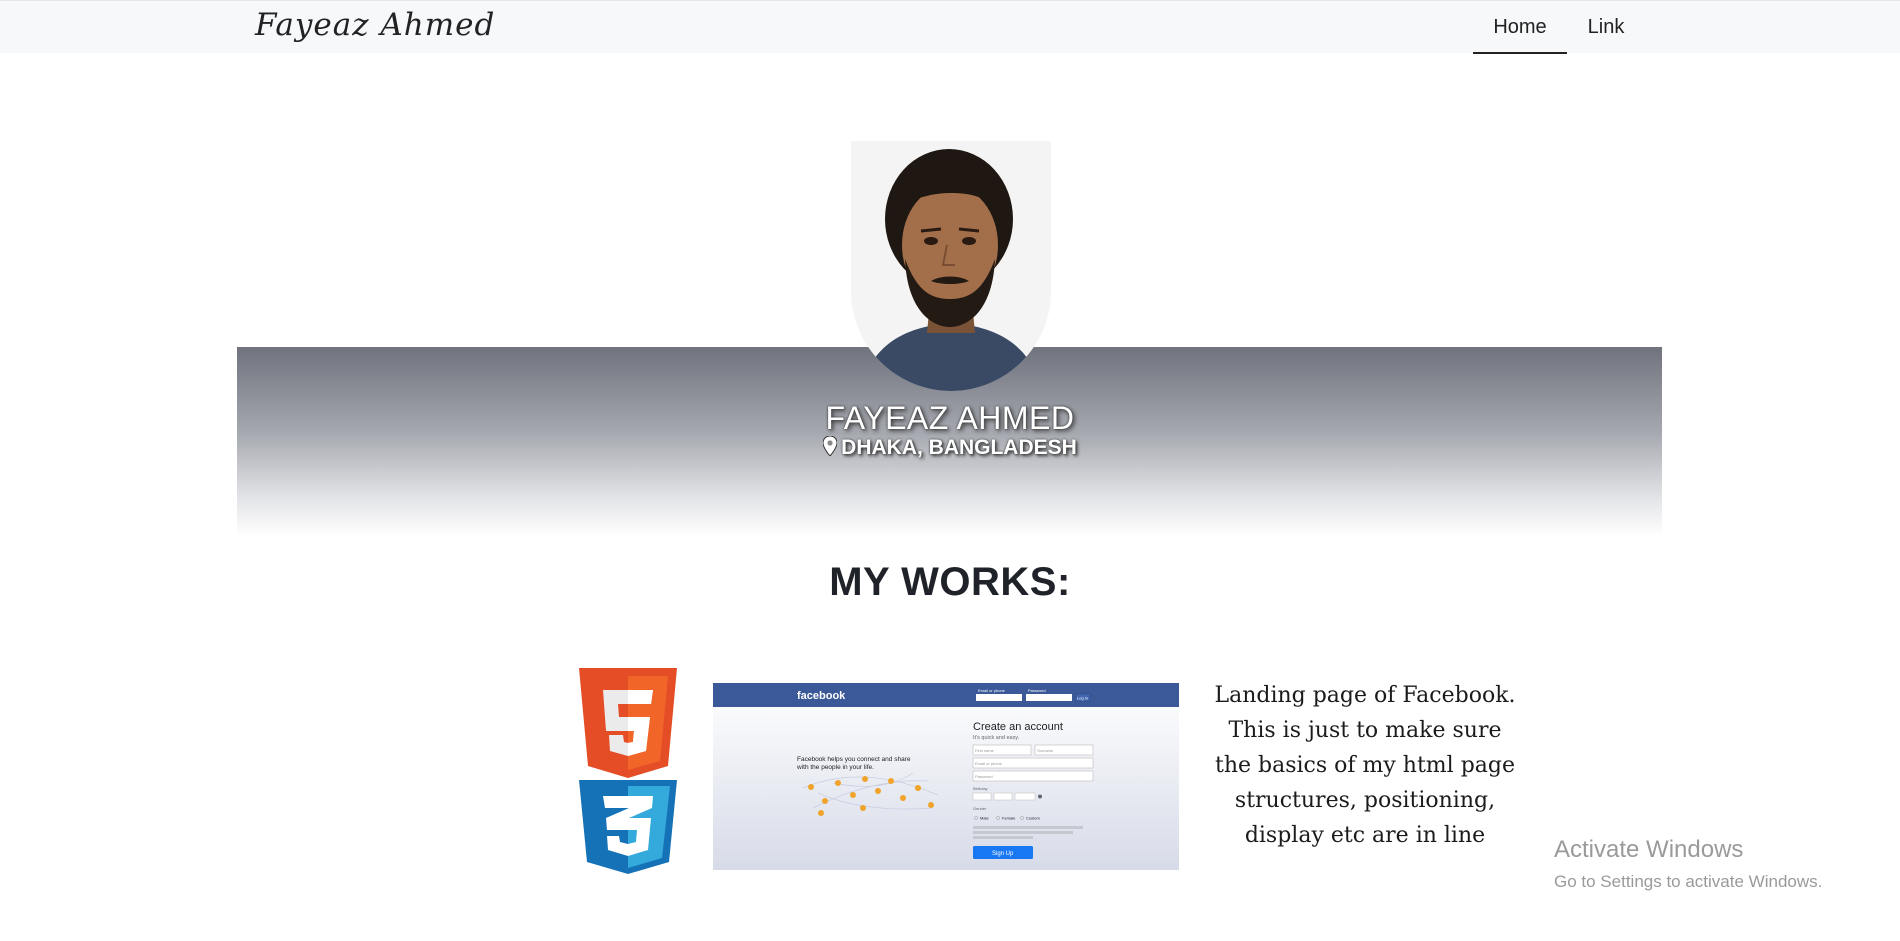  What do you see at coordinates (1009, 818) in the screenshot?
I see `fb-gender-female: Female` at bounding box center [1009, 818].